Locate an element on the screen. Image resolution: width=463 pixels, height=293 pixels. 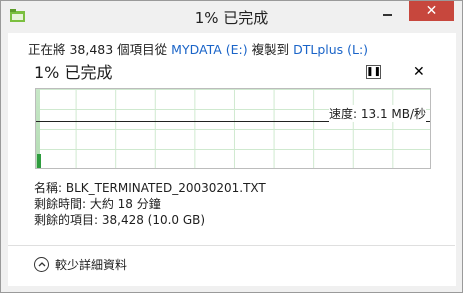
time-remaining: 剩餘時間: 大約 18 分鐘 is located at coordinates (97, 204).